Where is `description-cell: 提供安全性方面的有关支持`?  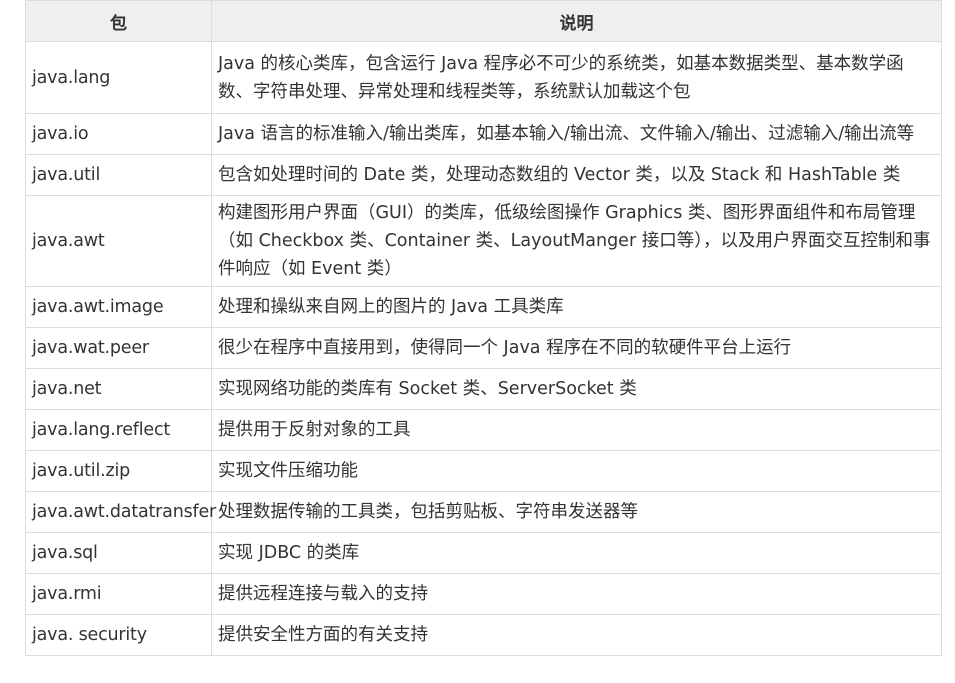
description-cell: 提供安全性方面的有关支持 is located at coordinates (576, 635).